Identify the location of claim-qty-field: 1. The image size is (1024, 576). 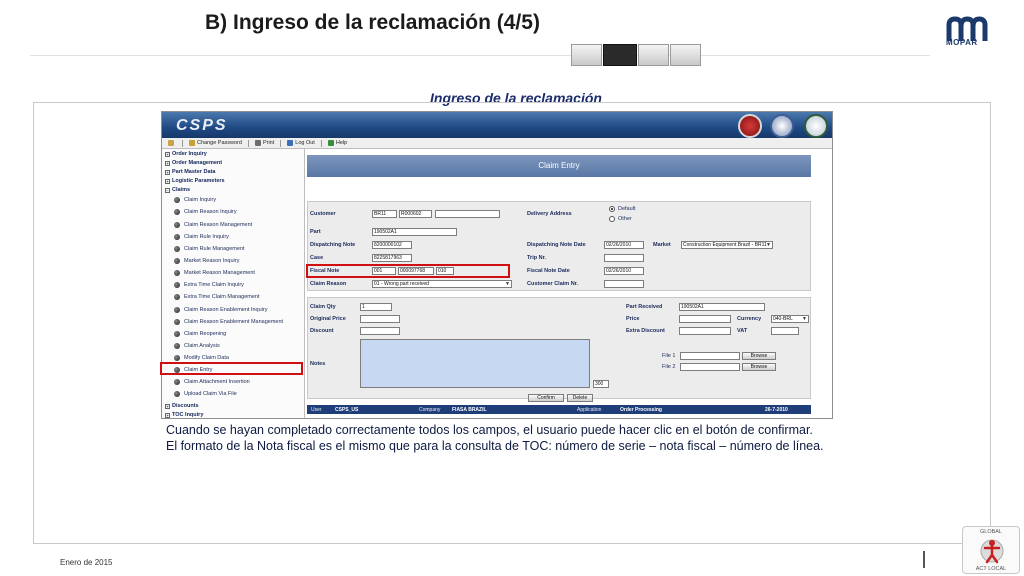
(376, 307).